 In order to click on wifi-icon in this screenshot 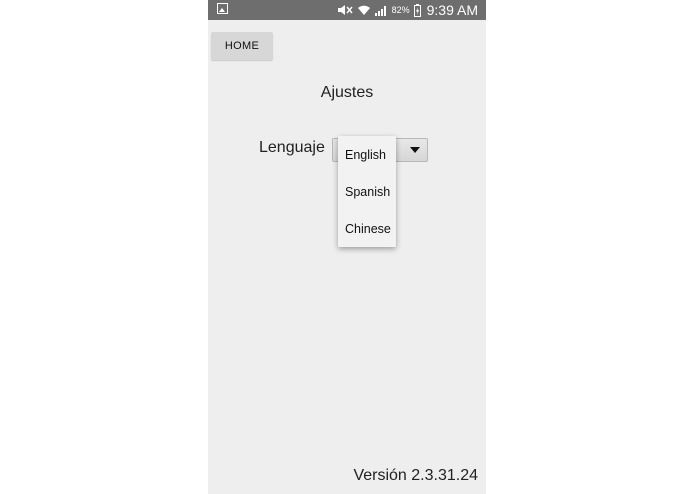, I will do `click(363, 10)`.